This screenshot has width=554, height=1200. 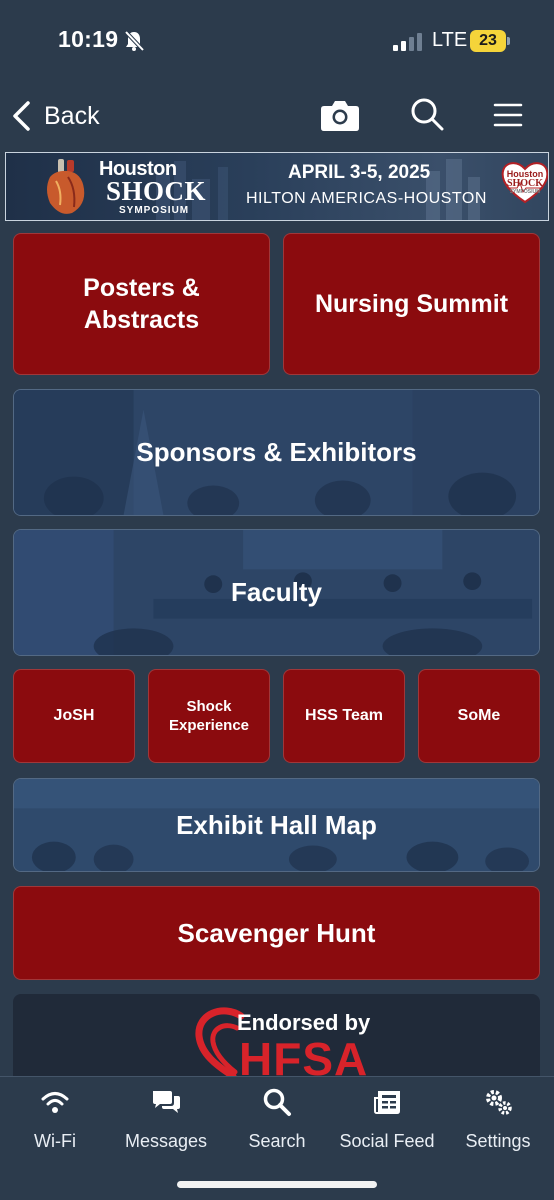 What do you see at coordinates (276, 1039) in the screenshot?
I see `hfsa-endorsement-banner: Endorsed by HFSA` at bounding box center [276, 1039].